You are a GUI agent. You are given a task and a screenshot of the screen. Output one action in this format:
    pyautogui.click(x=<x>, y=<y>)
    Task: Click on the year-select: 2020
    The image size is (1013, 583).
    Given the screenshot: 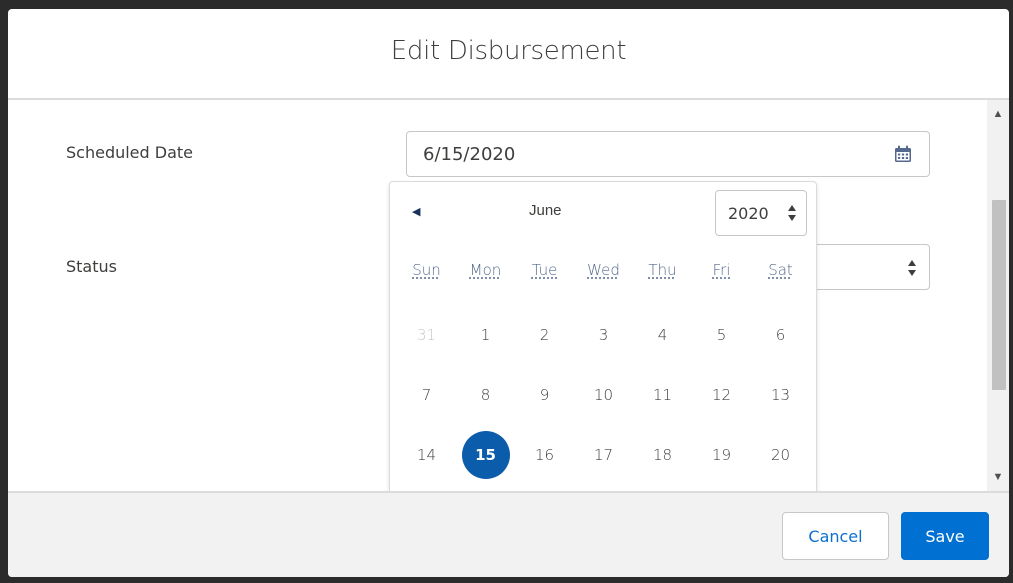 What is the action you would take?
    pyautogui.click(x=761, y=213)
    